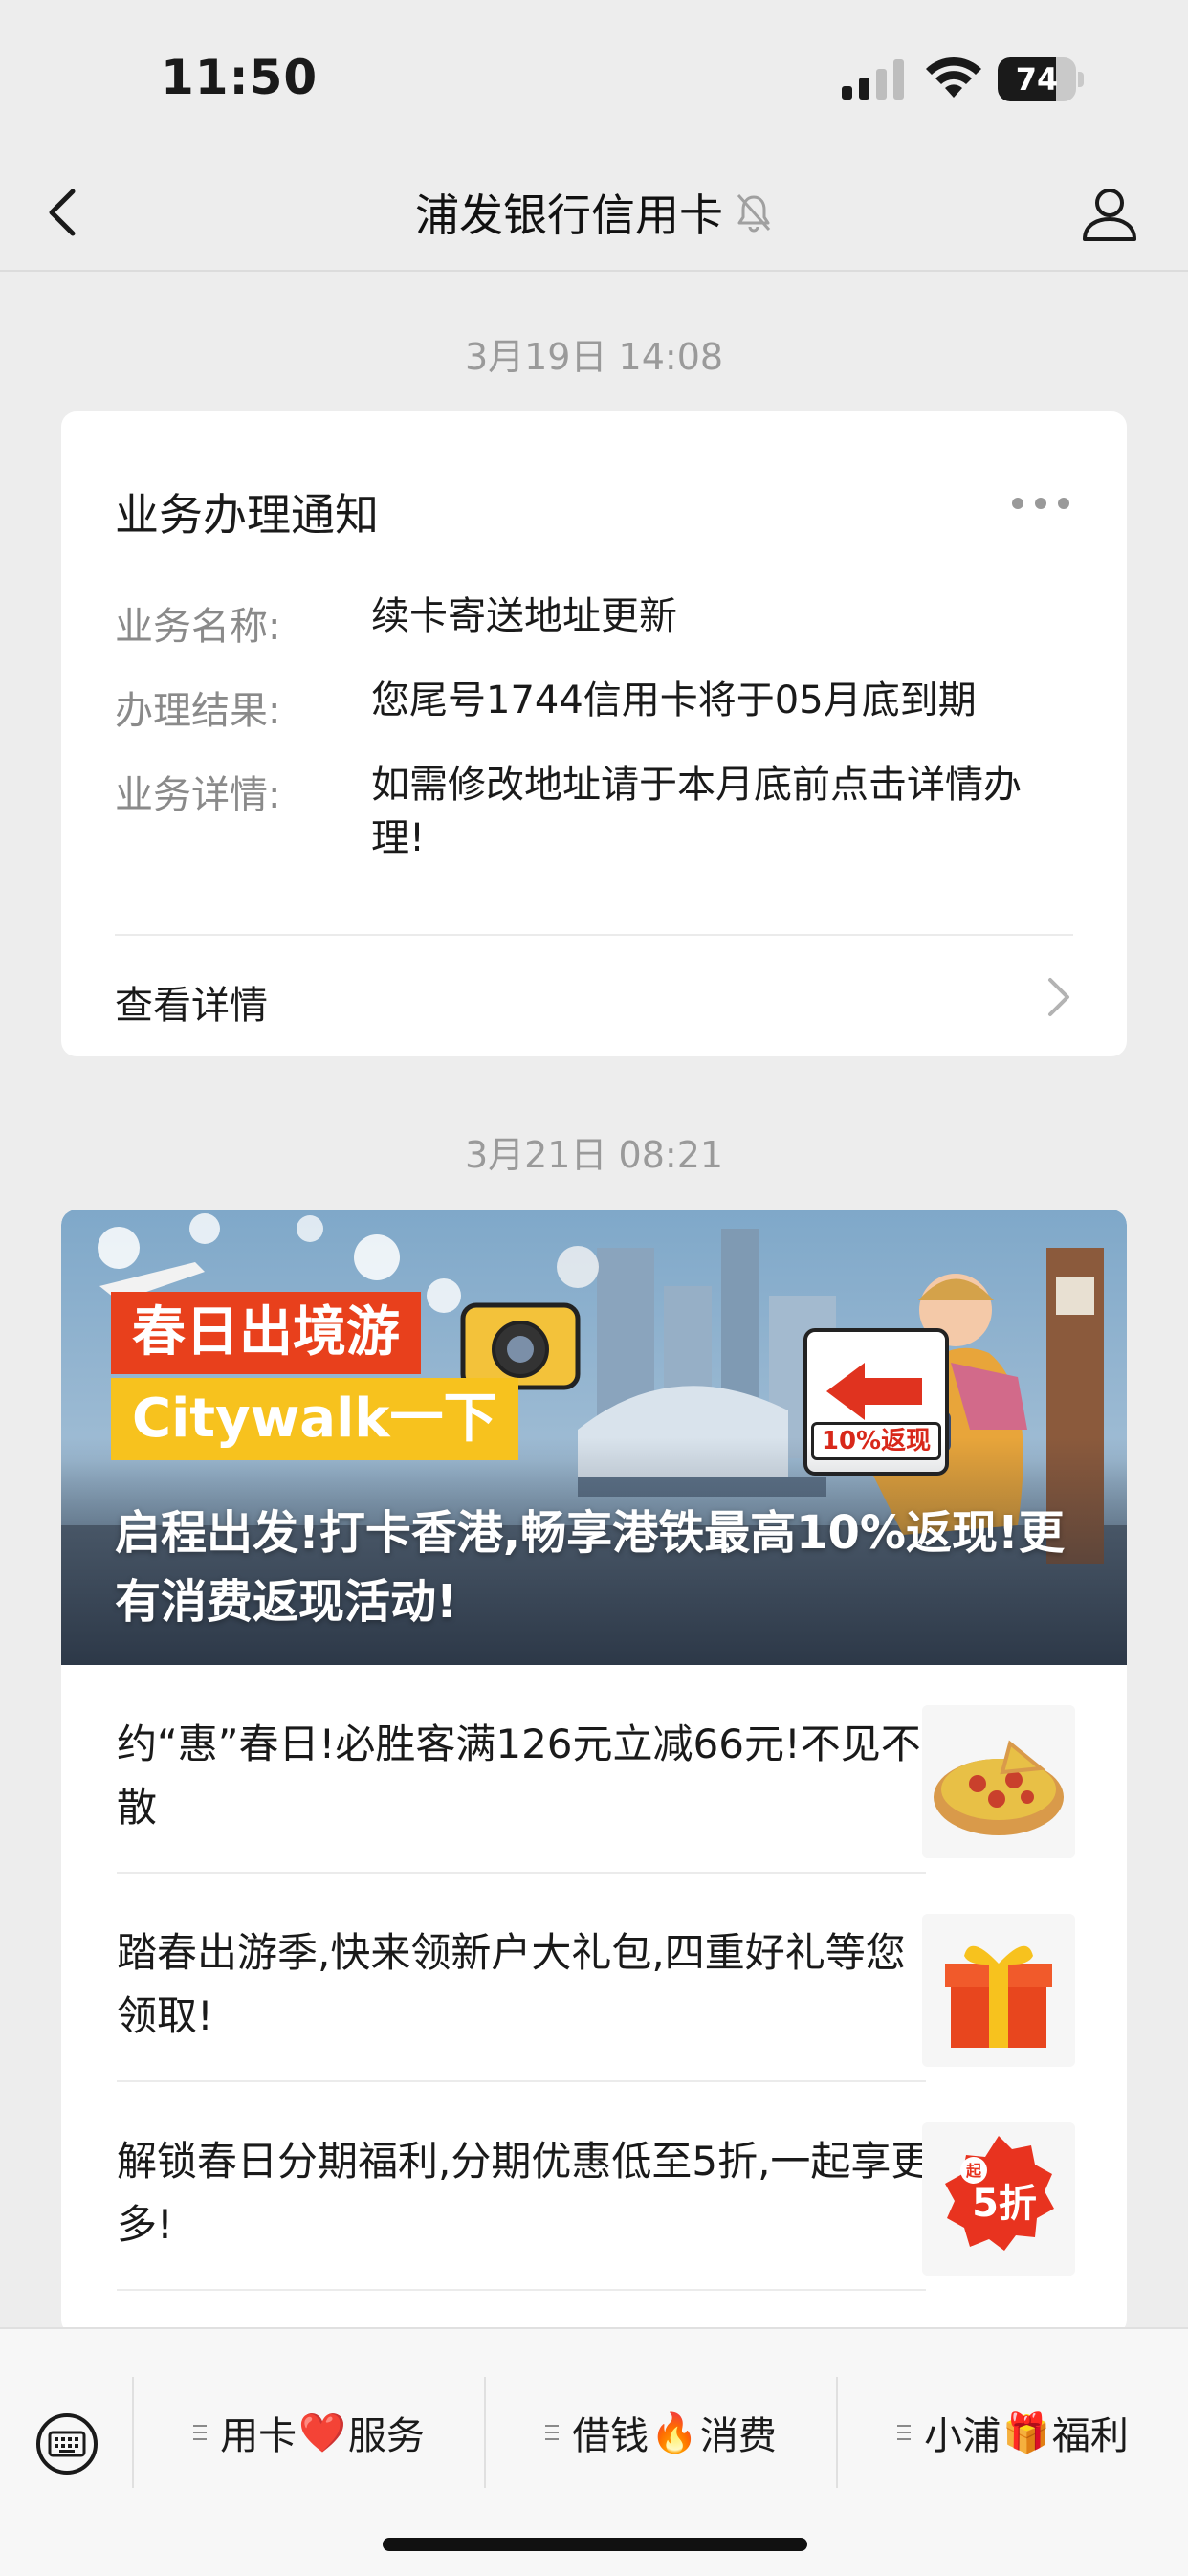 The width and height of the screenshot is (1188, 2576). I want to click on view-details-label: 查看详情, so click(191, 1006).